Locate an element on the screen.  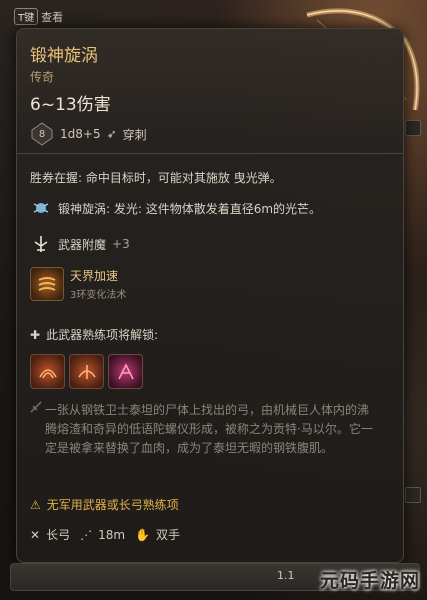
weapon-range: ⋰ 18m is located at coordinates (103, 534).